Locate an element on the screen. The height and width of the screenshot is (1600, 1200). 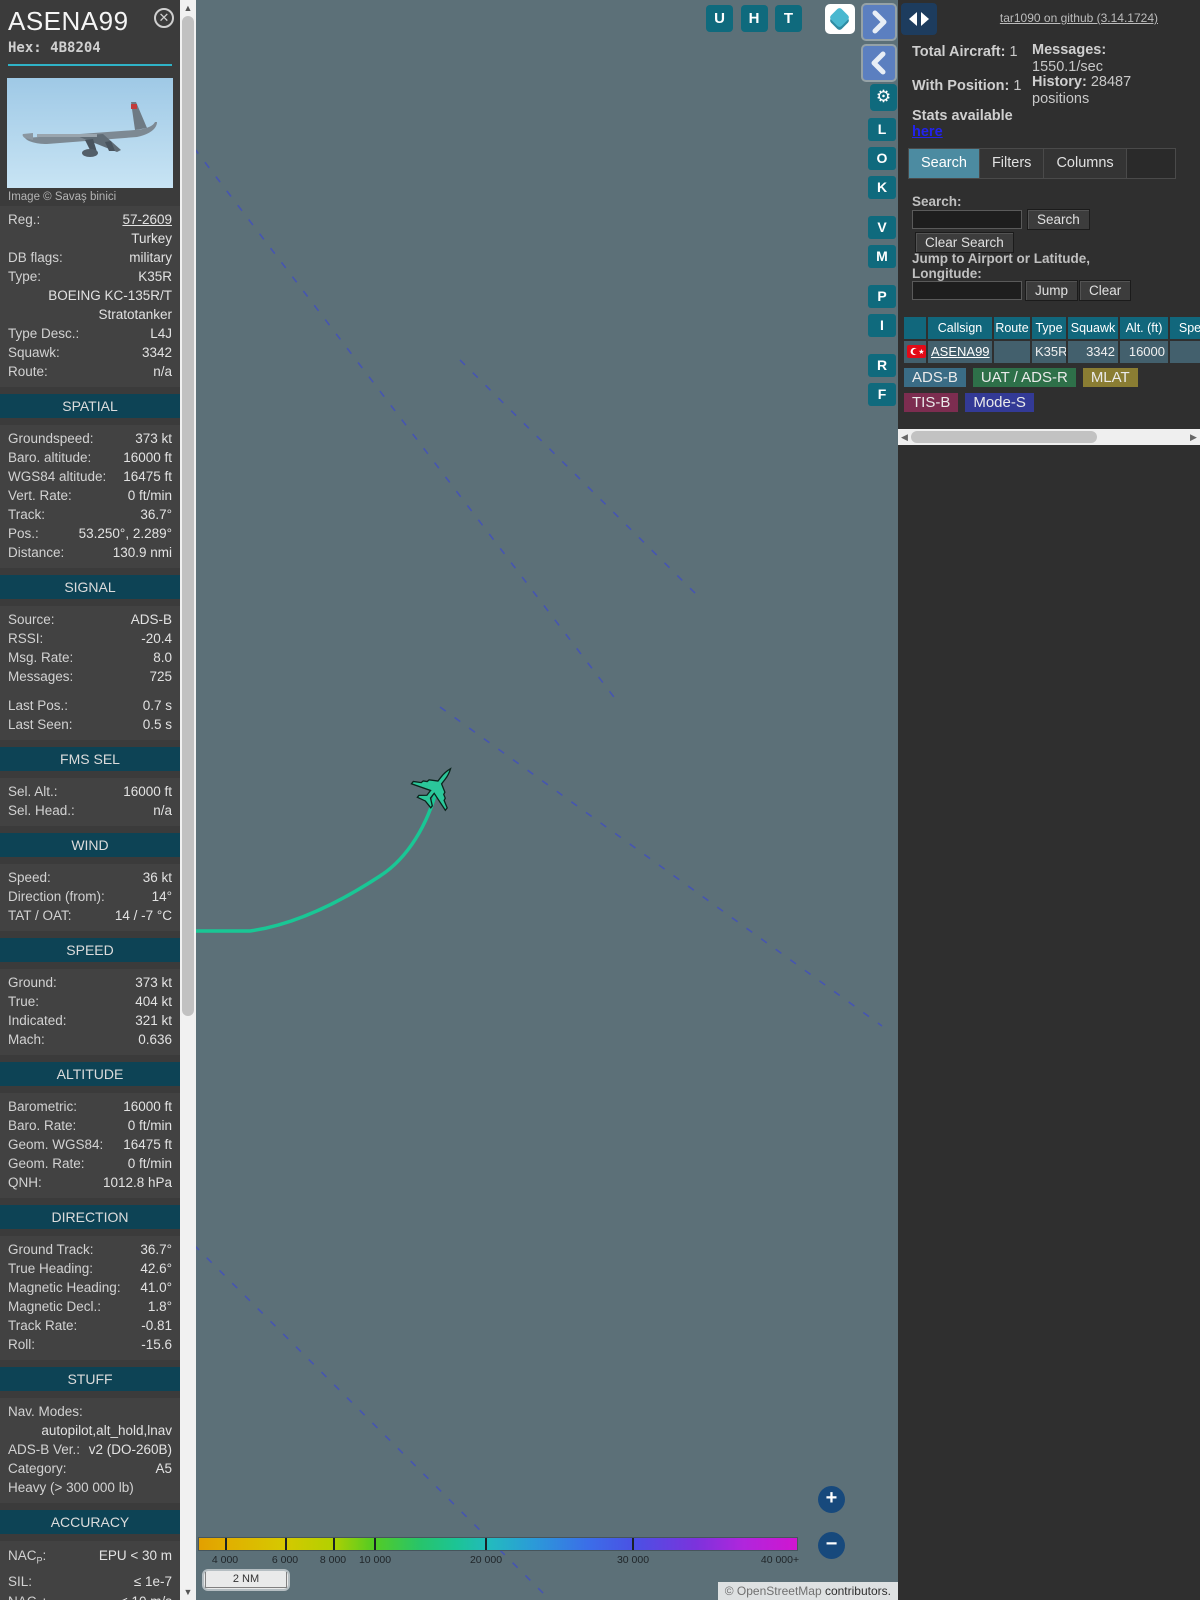
hscrollbar-thumb is located at coordinates (1004, 437).